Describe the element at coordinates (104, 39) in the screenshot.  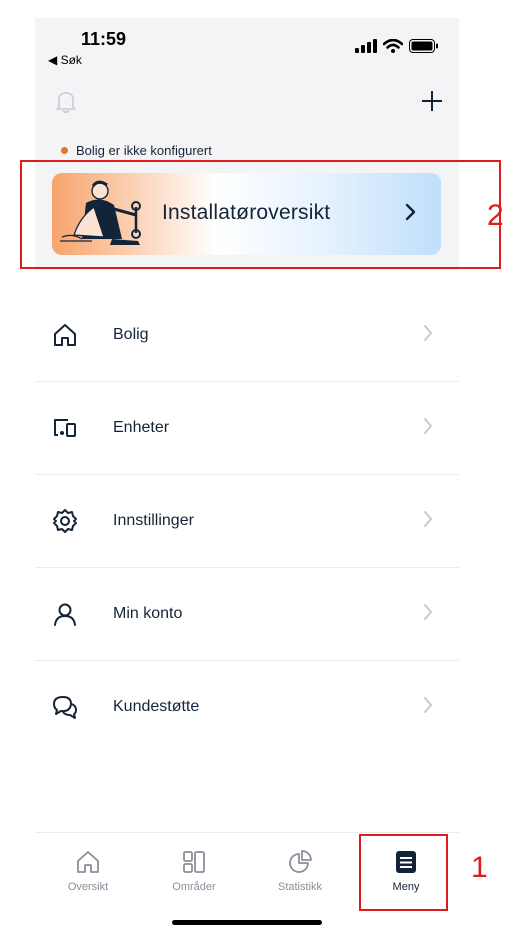
I see `status-time: 11:59` at that location.